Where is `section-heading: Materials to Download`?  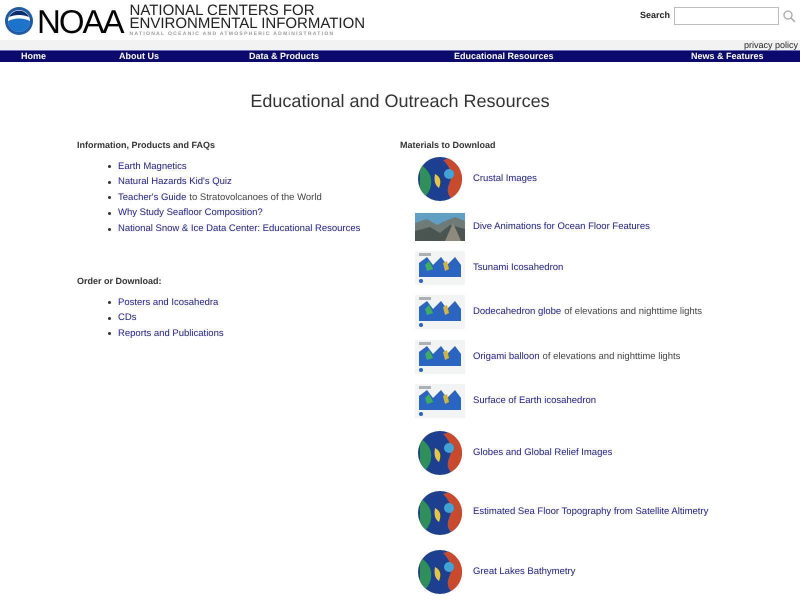
section-heading: Materials to Download is located at coordinates (448, 145).